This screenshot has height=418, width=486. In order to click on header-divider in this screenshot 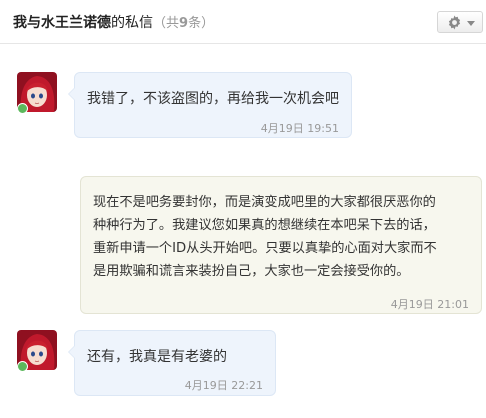, I will do `click(243, 43)`.